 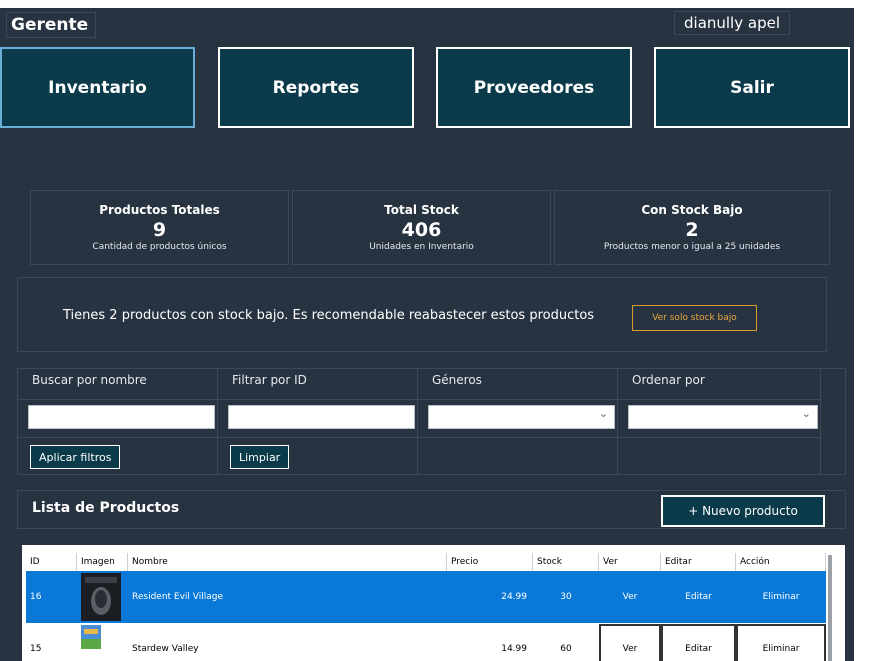 I want to click on filter-sort-label: Ordenar por, so click(x=668, y=380).